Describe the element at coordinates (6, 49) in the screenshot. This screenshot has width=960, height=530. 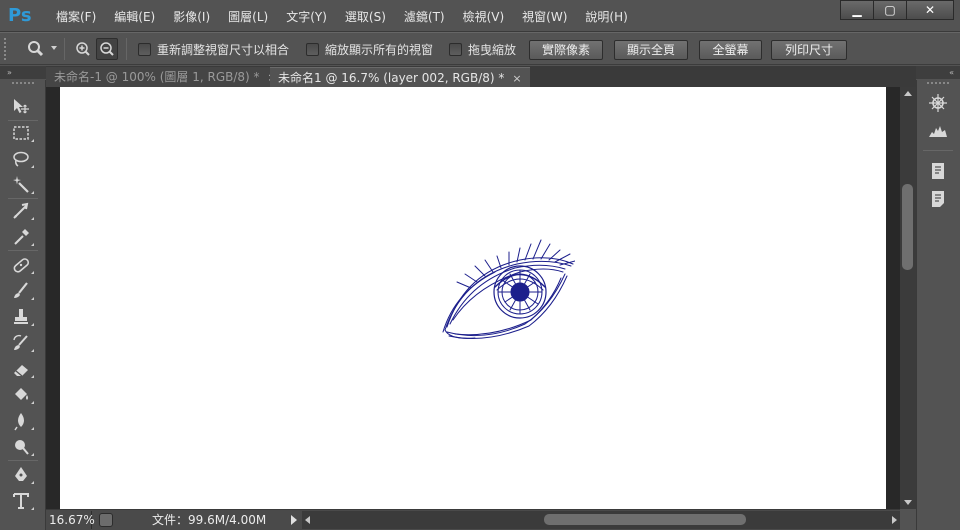
I see `options-bar-grip` at that location.